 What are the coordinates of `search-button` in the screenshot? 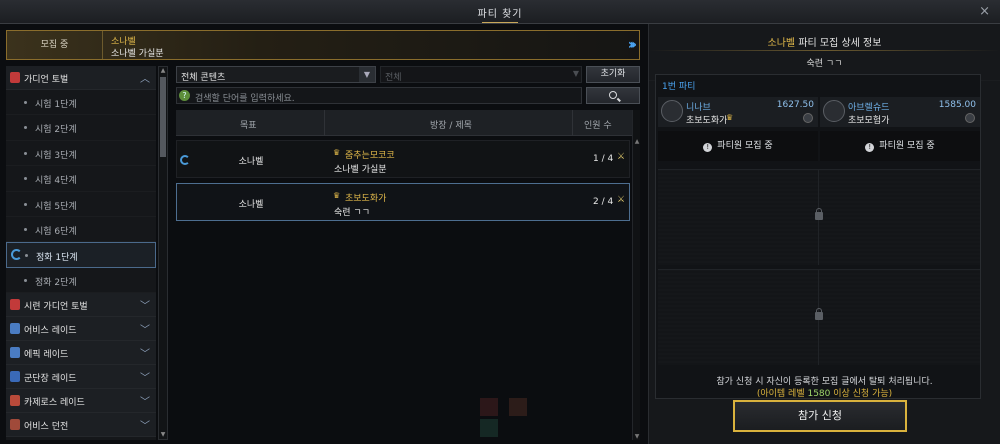 It's located at (613, 95).